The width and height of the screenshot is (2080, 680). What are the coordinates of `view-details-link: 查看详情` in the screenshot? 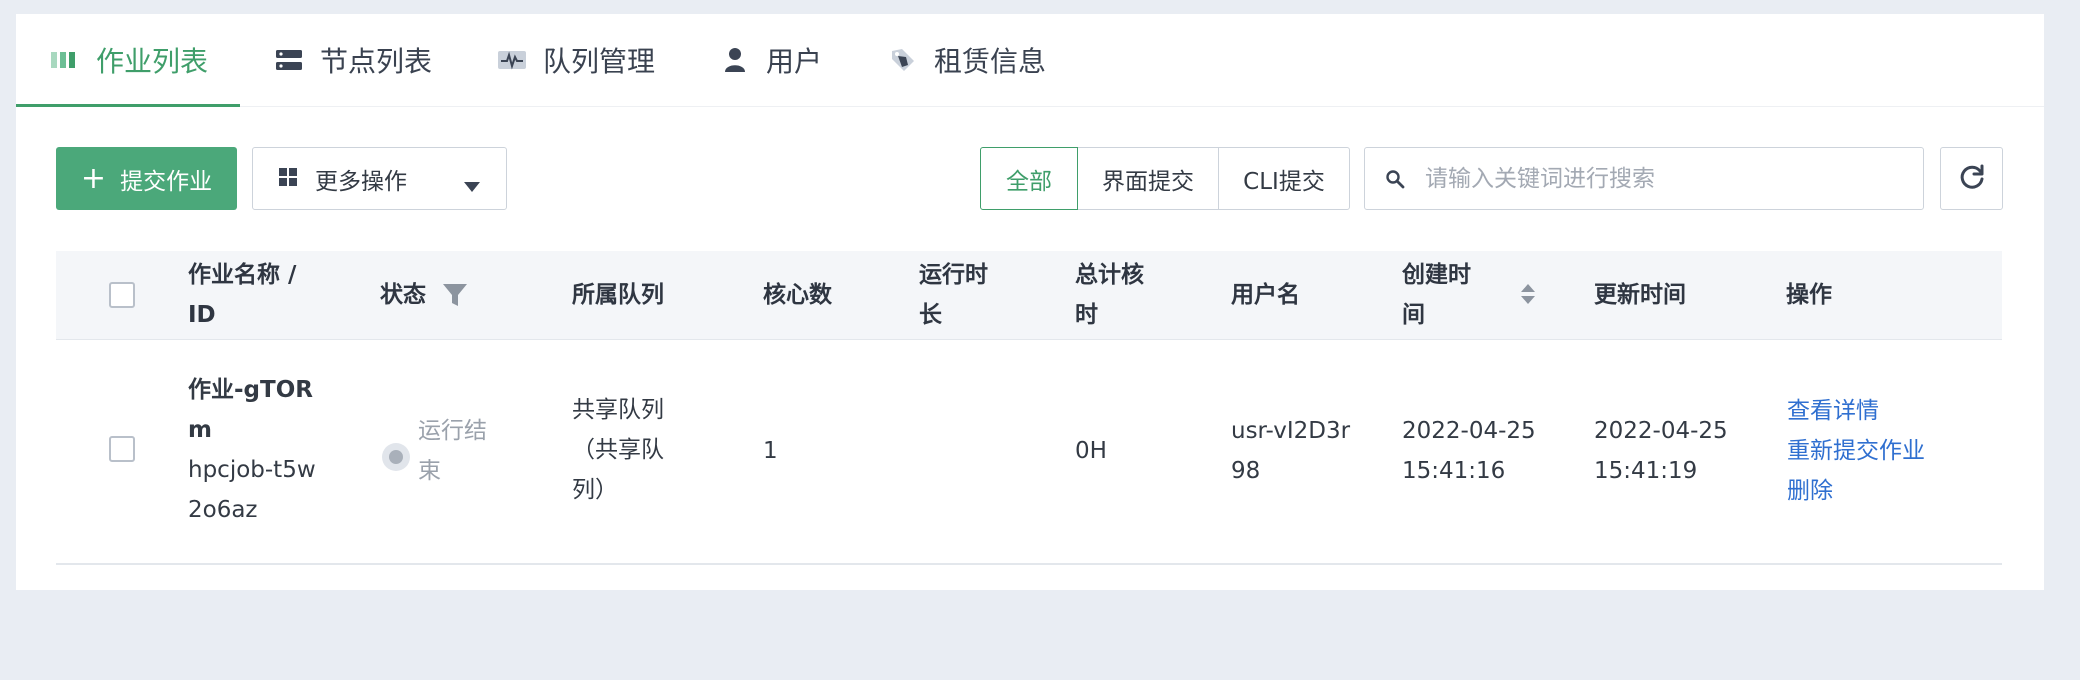 It's located at (1887, 411).